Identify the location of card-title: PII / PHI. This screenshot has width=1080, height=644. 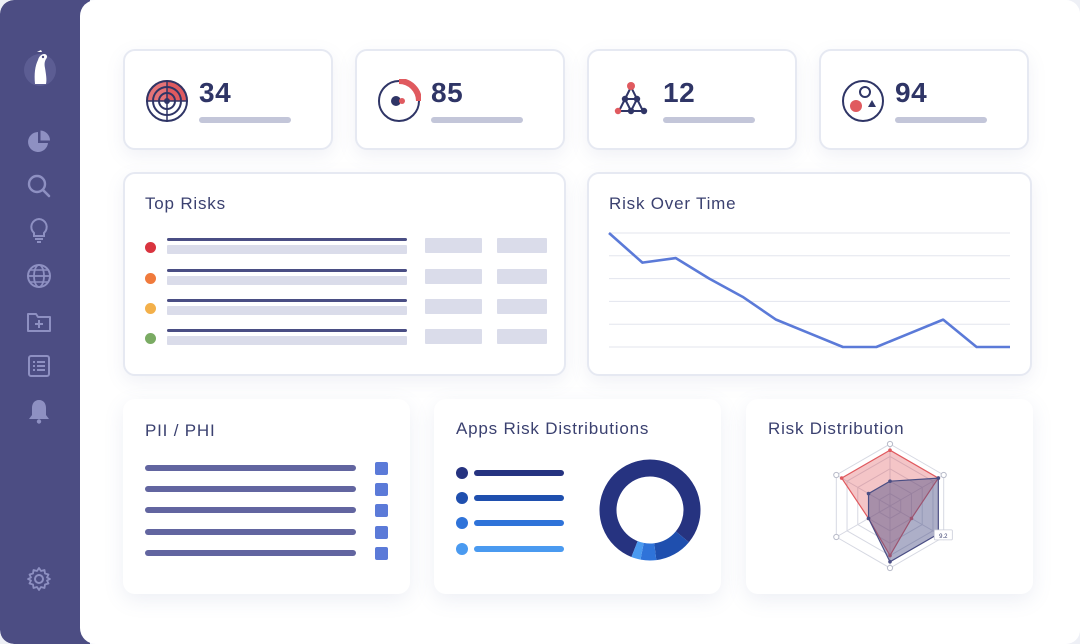
(180, 430).